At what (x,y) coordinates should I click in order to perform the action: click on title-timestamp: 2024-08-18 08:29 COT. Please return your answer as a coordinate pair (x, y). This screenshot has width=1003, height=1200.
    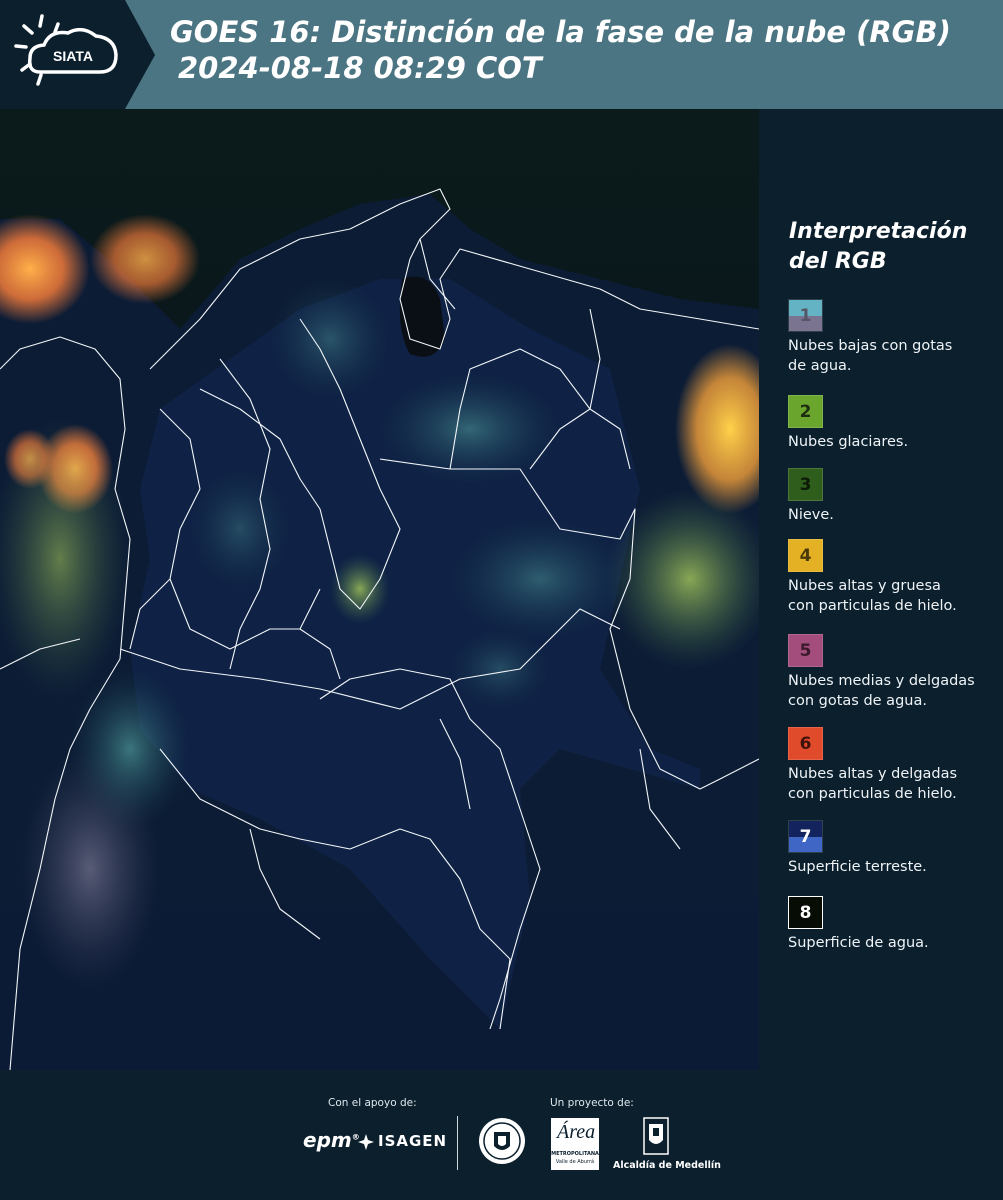
    Looking at the image, I should click on (360, 68).